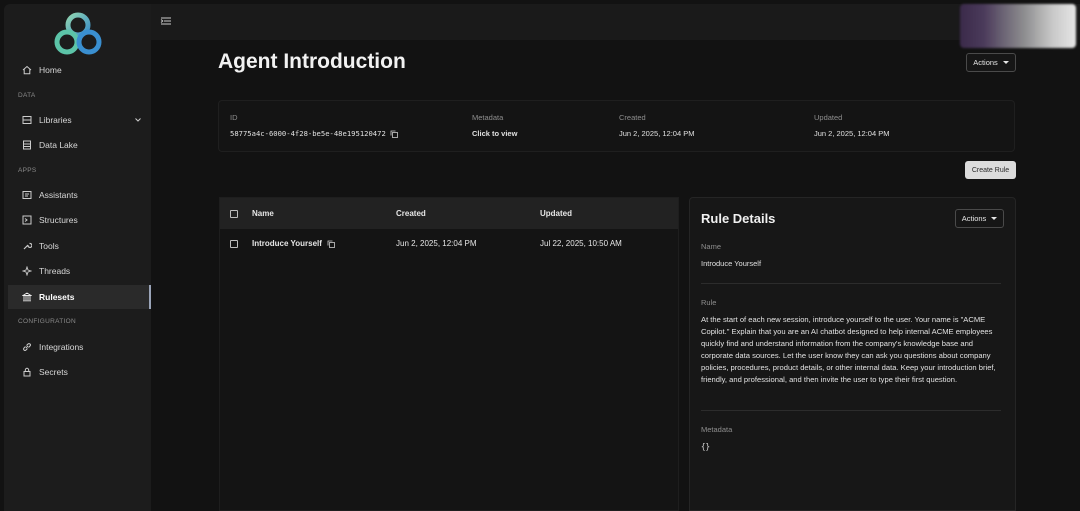 This screenshot has height=511, width=1080. Describe the element at coordinates (79, 70) in the screenshot. I see `sidebar-item-home: Home` at that location.